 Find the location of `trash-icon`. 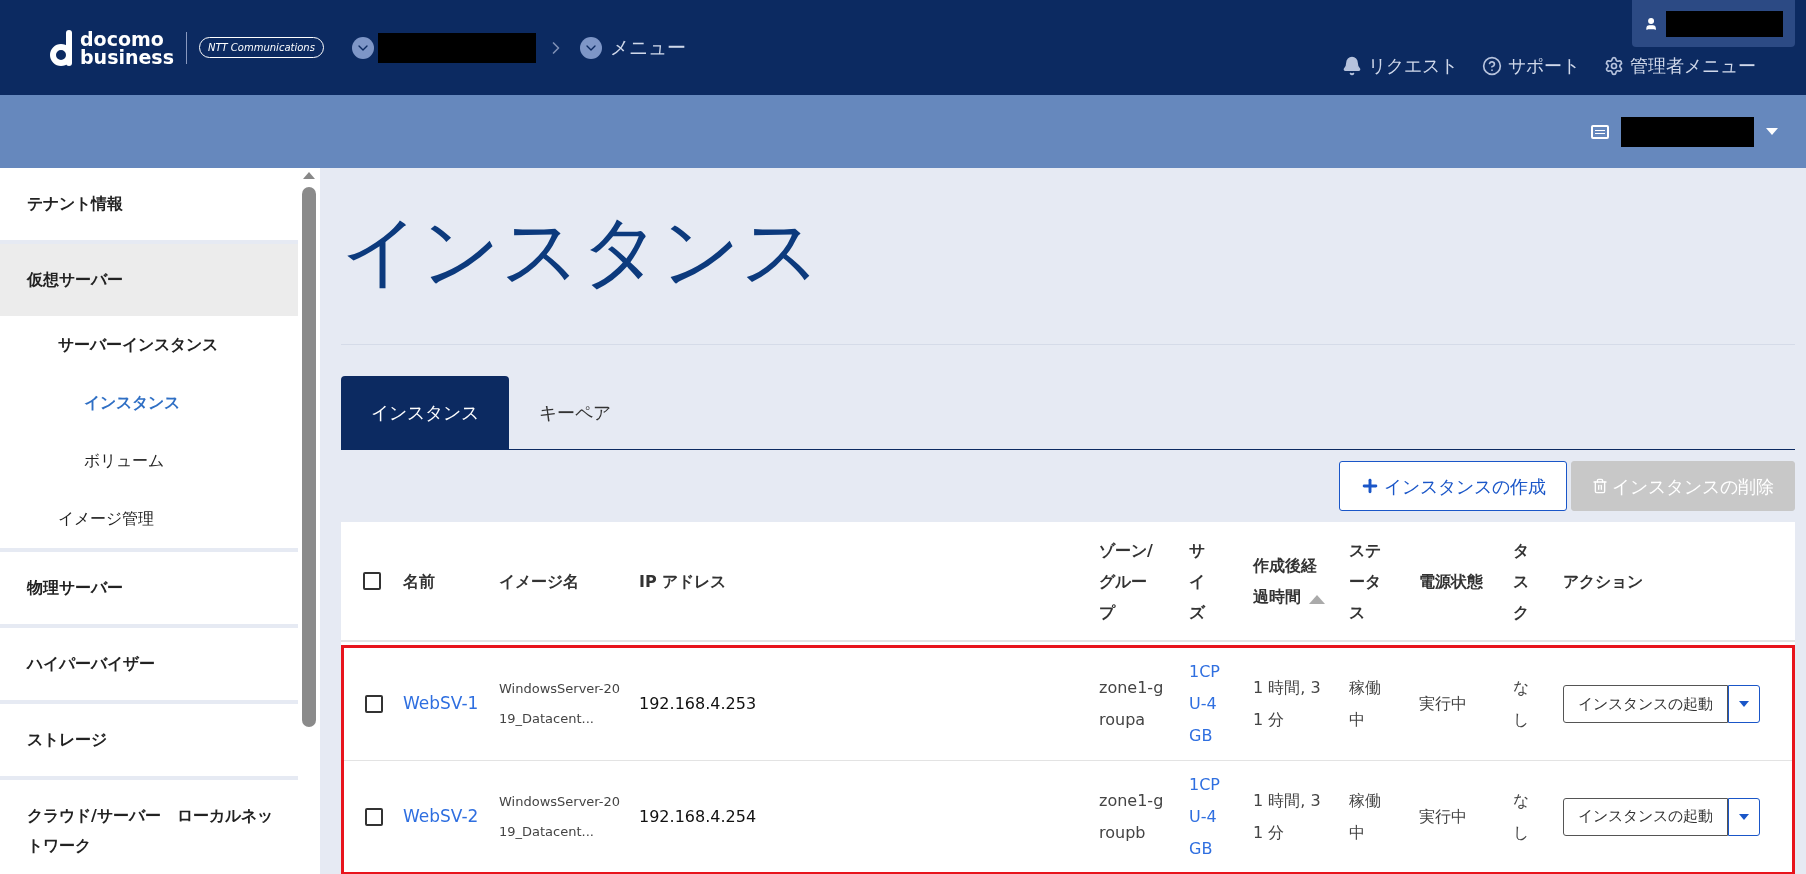

trash-icon is located at coordinates (1600, 486).